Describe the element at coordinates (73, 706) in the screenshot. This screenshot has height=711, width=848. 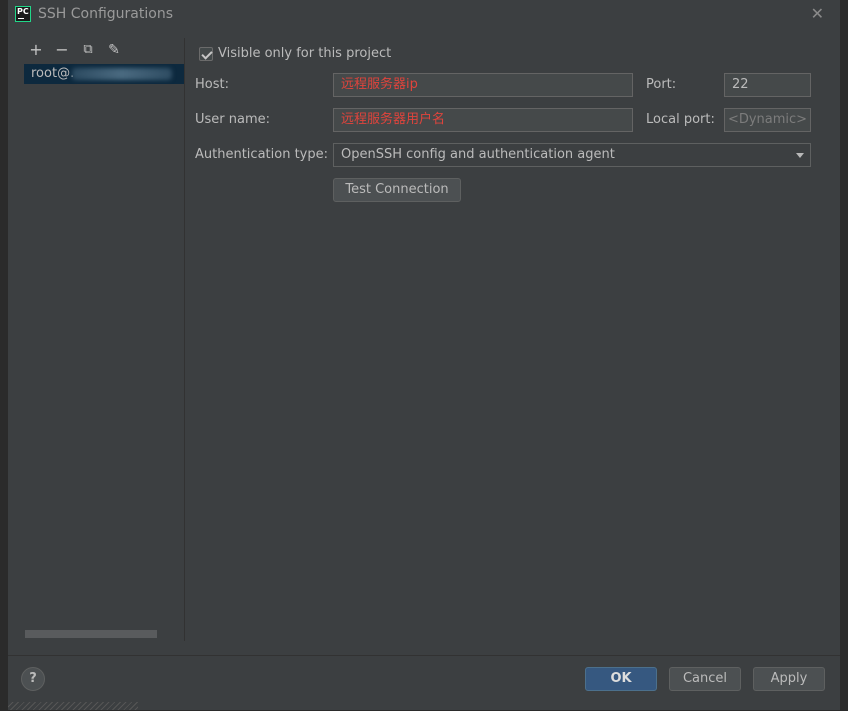
I see `resize-edge` at that location.